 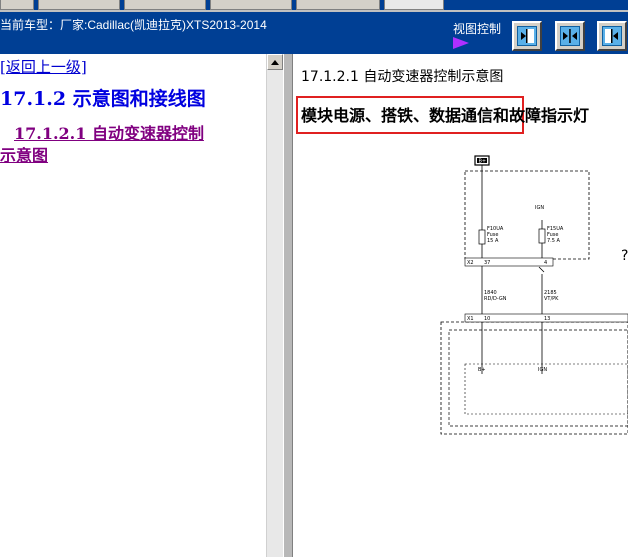 What do you see at coordinates (549, 224) in the screenshot?
I see `fuse-2: IGN F15UA Fuse 7.5 A` at bounding box center [549, 224].